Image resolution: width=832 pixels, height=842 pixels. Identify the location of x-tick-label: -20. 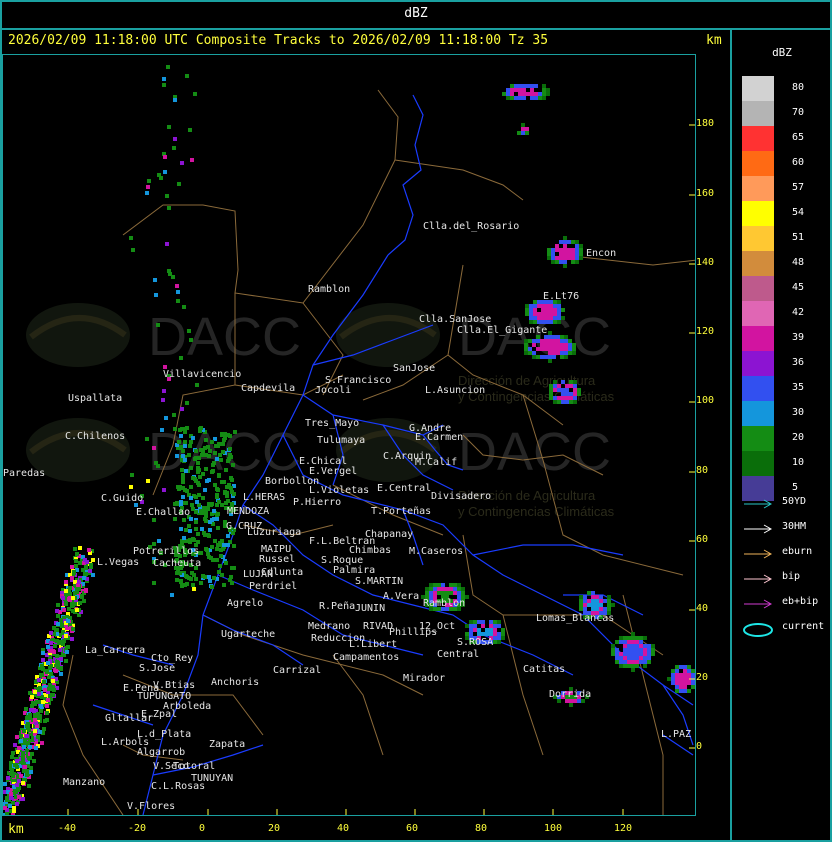
(137, 828).